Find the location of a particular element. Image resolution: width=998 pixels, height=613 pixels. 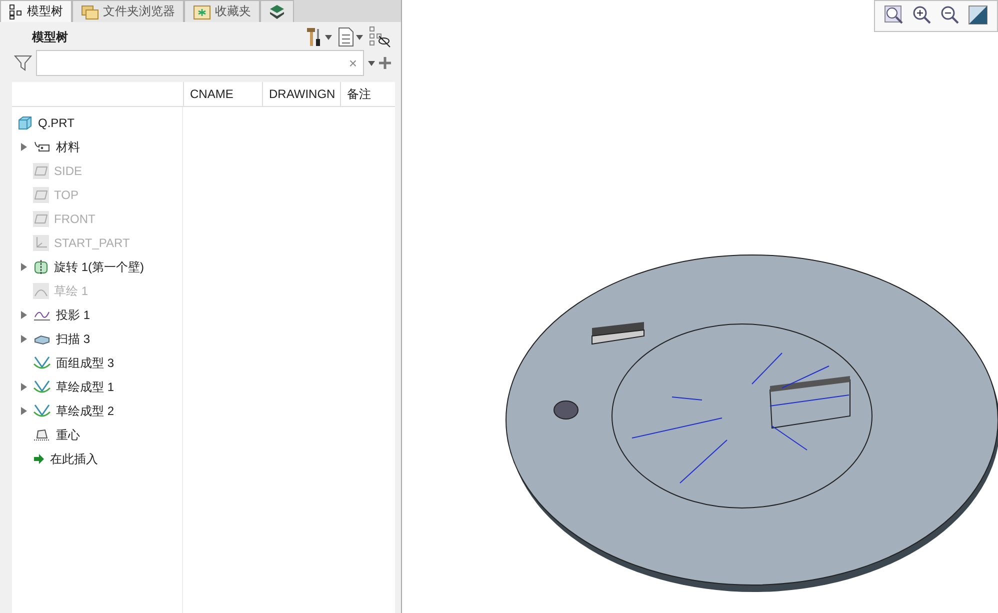

sketch-icon is located at coordinates (41, 291).